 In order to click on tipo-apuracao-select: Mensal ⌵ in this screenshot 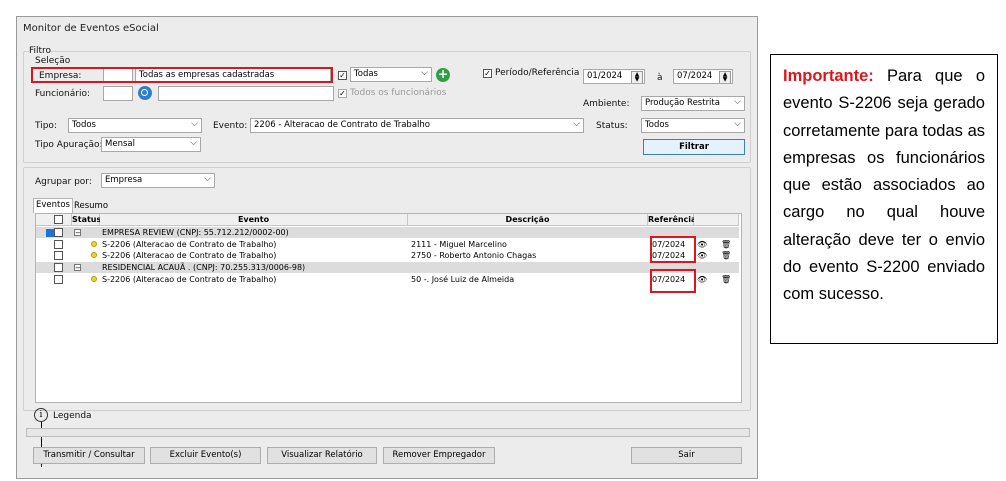, I will do `click(151, 144)`.